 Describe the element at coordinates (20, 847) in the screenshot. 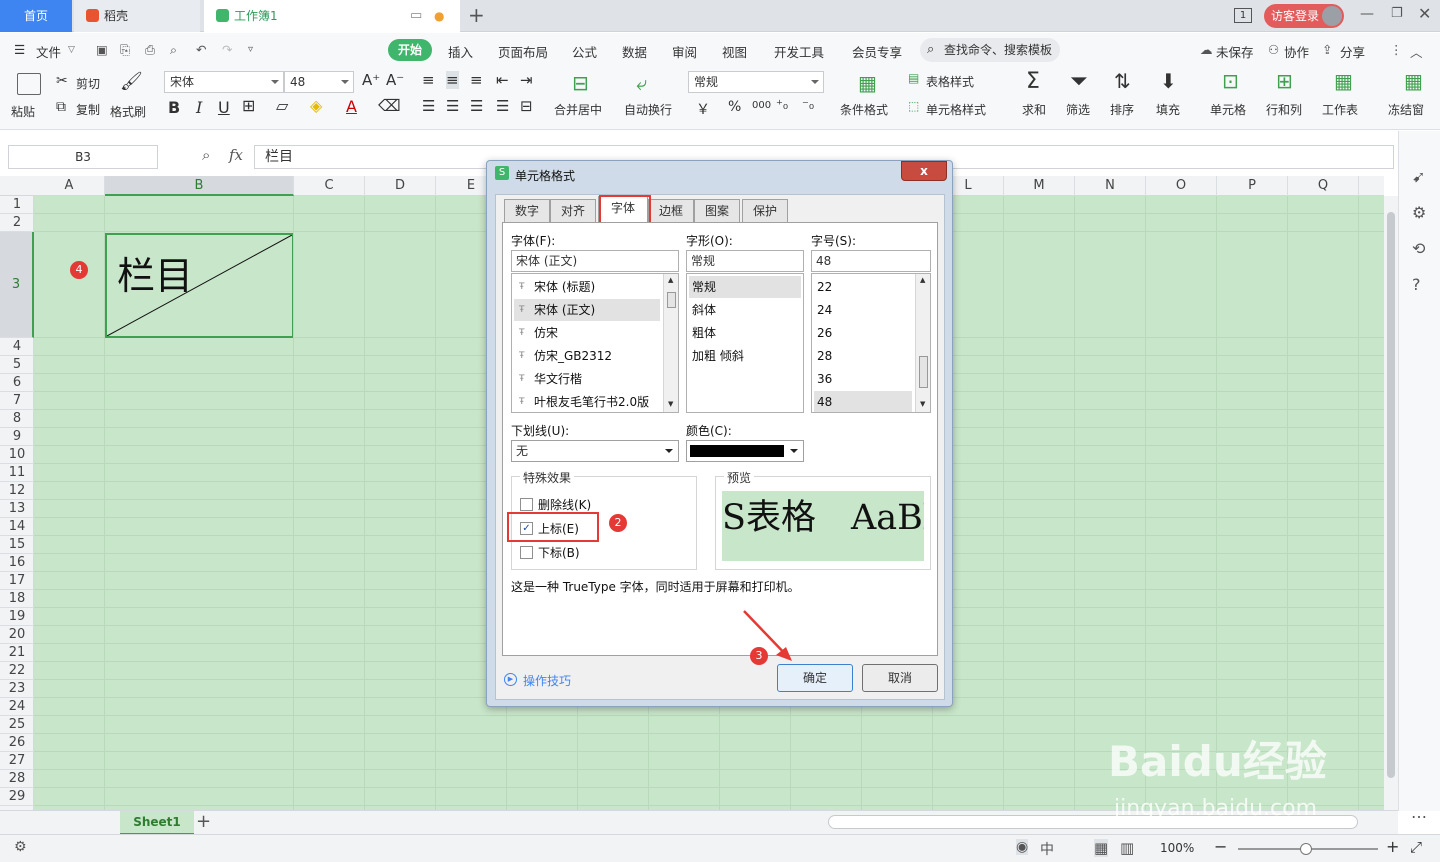

I see `macro-icon: ⚙` at that location.